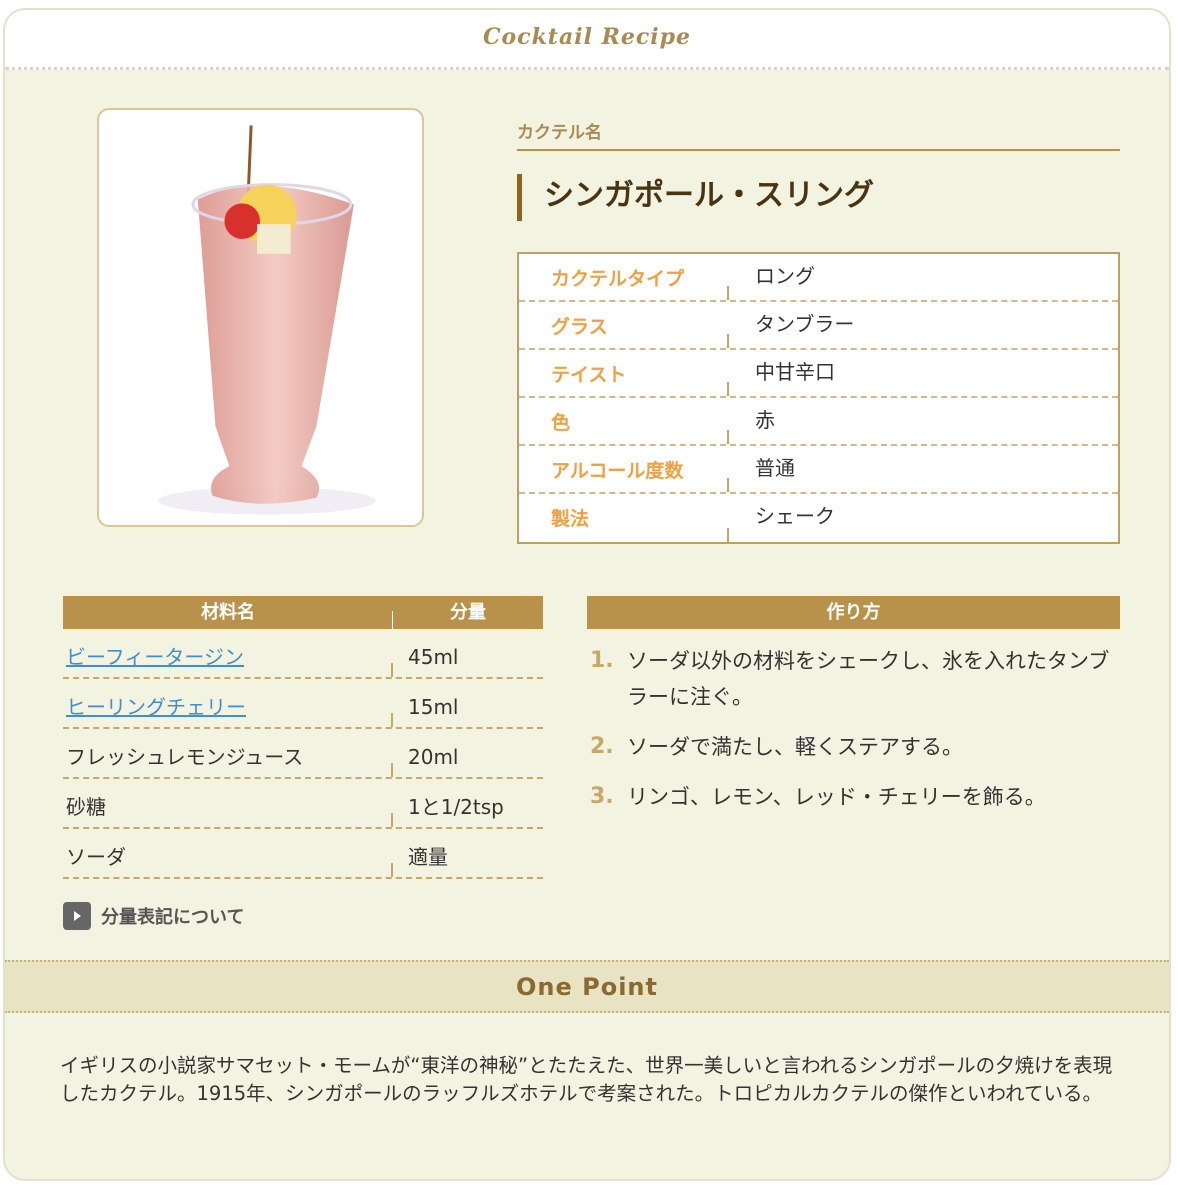  Describe the element at coordinates (785, 276) in the screenshot. I see `spec-value: ロング` at that location.